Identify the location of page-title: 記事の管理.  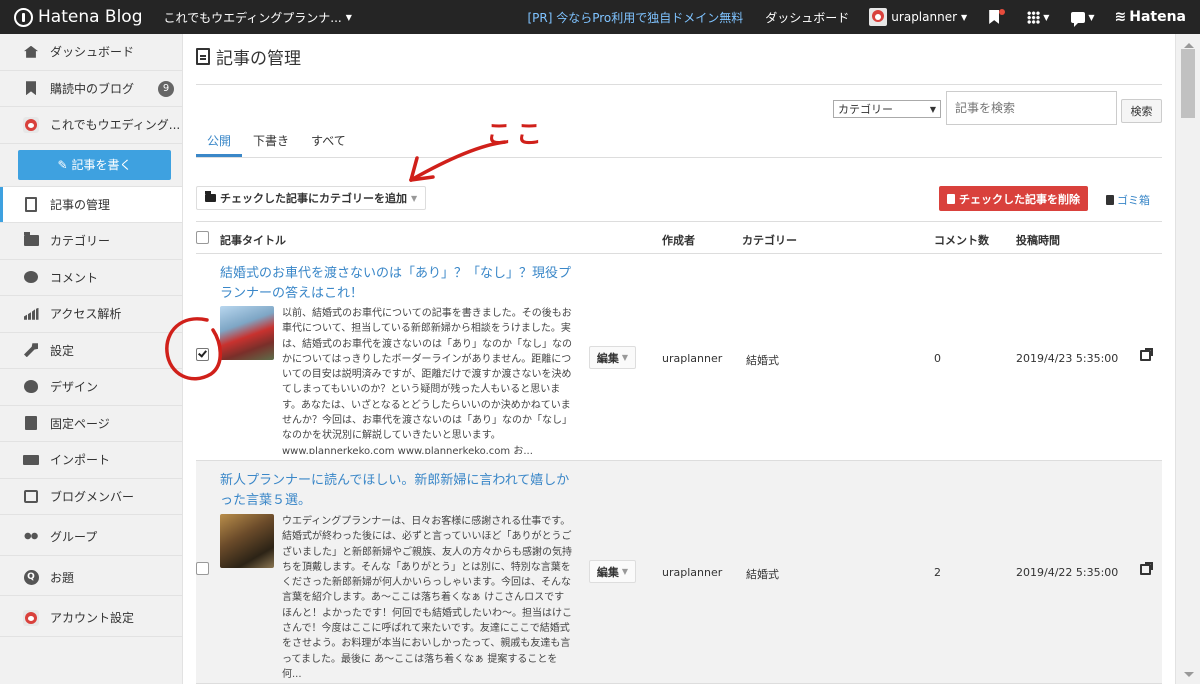
(248, 56).